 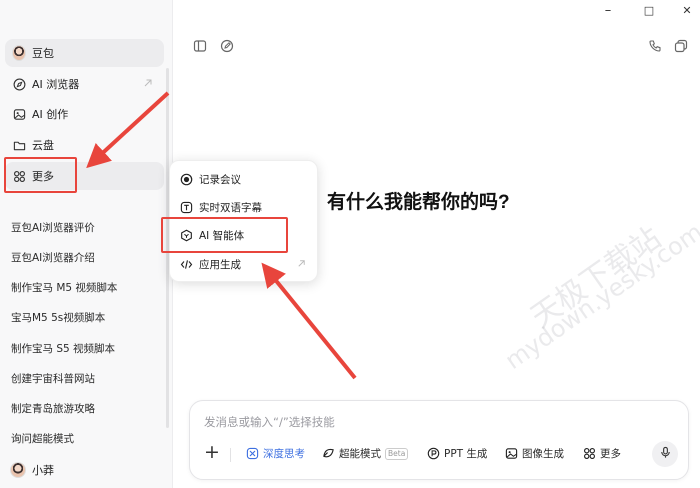 I want to click on ppt-icon, so click(x=433, y=453).